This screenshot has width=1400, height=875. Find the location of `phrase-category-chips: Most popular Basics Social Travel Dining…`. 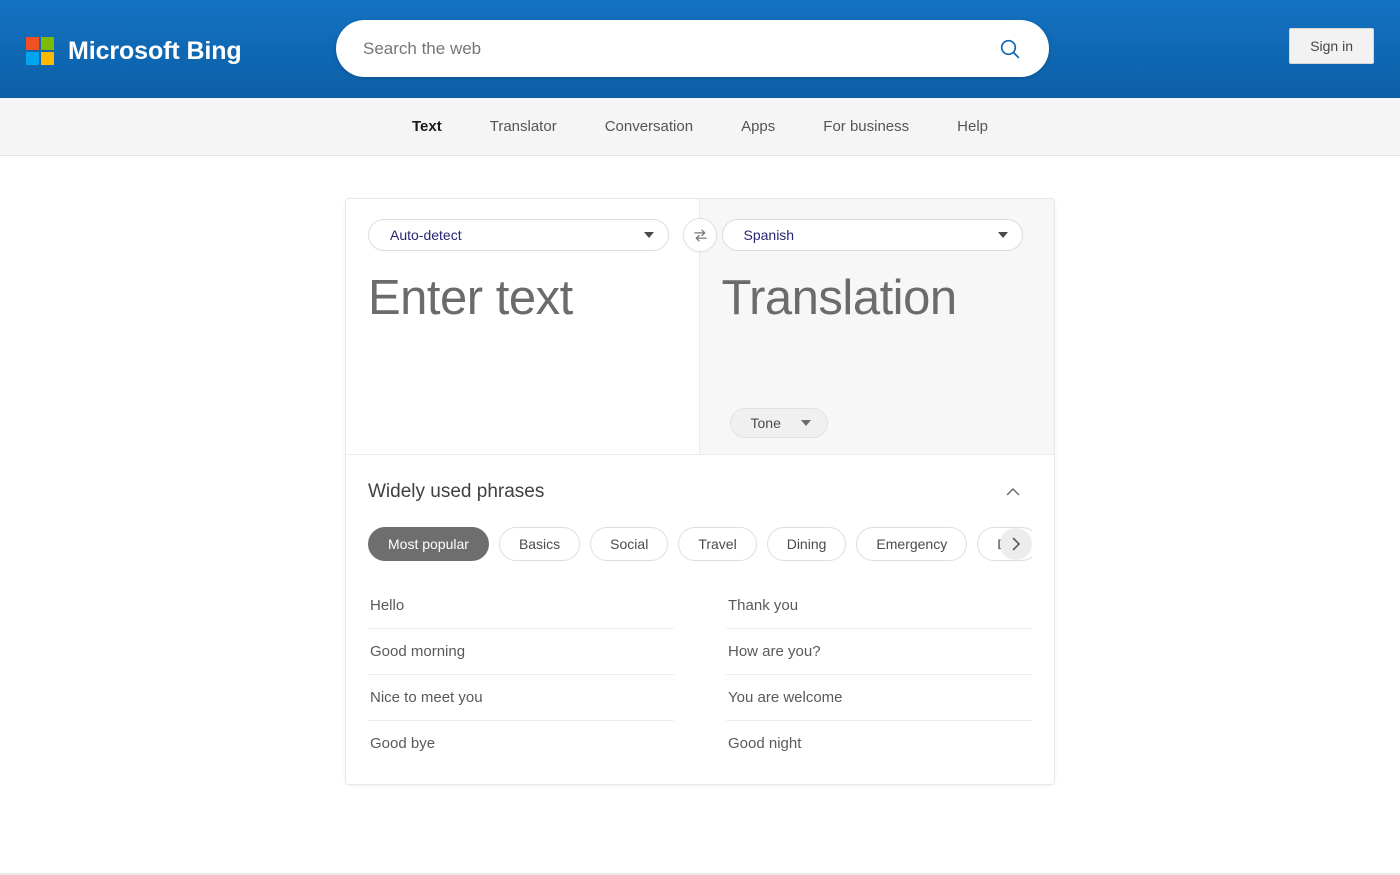

phrase-category-chips: Most popular Basics Social Travel Dining… is located at coordinates (700, 544).